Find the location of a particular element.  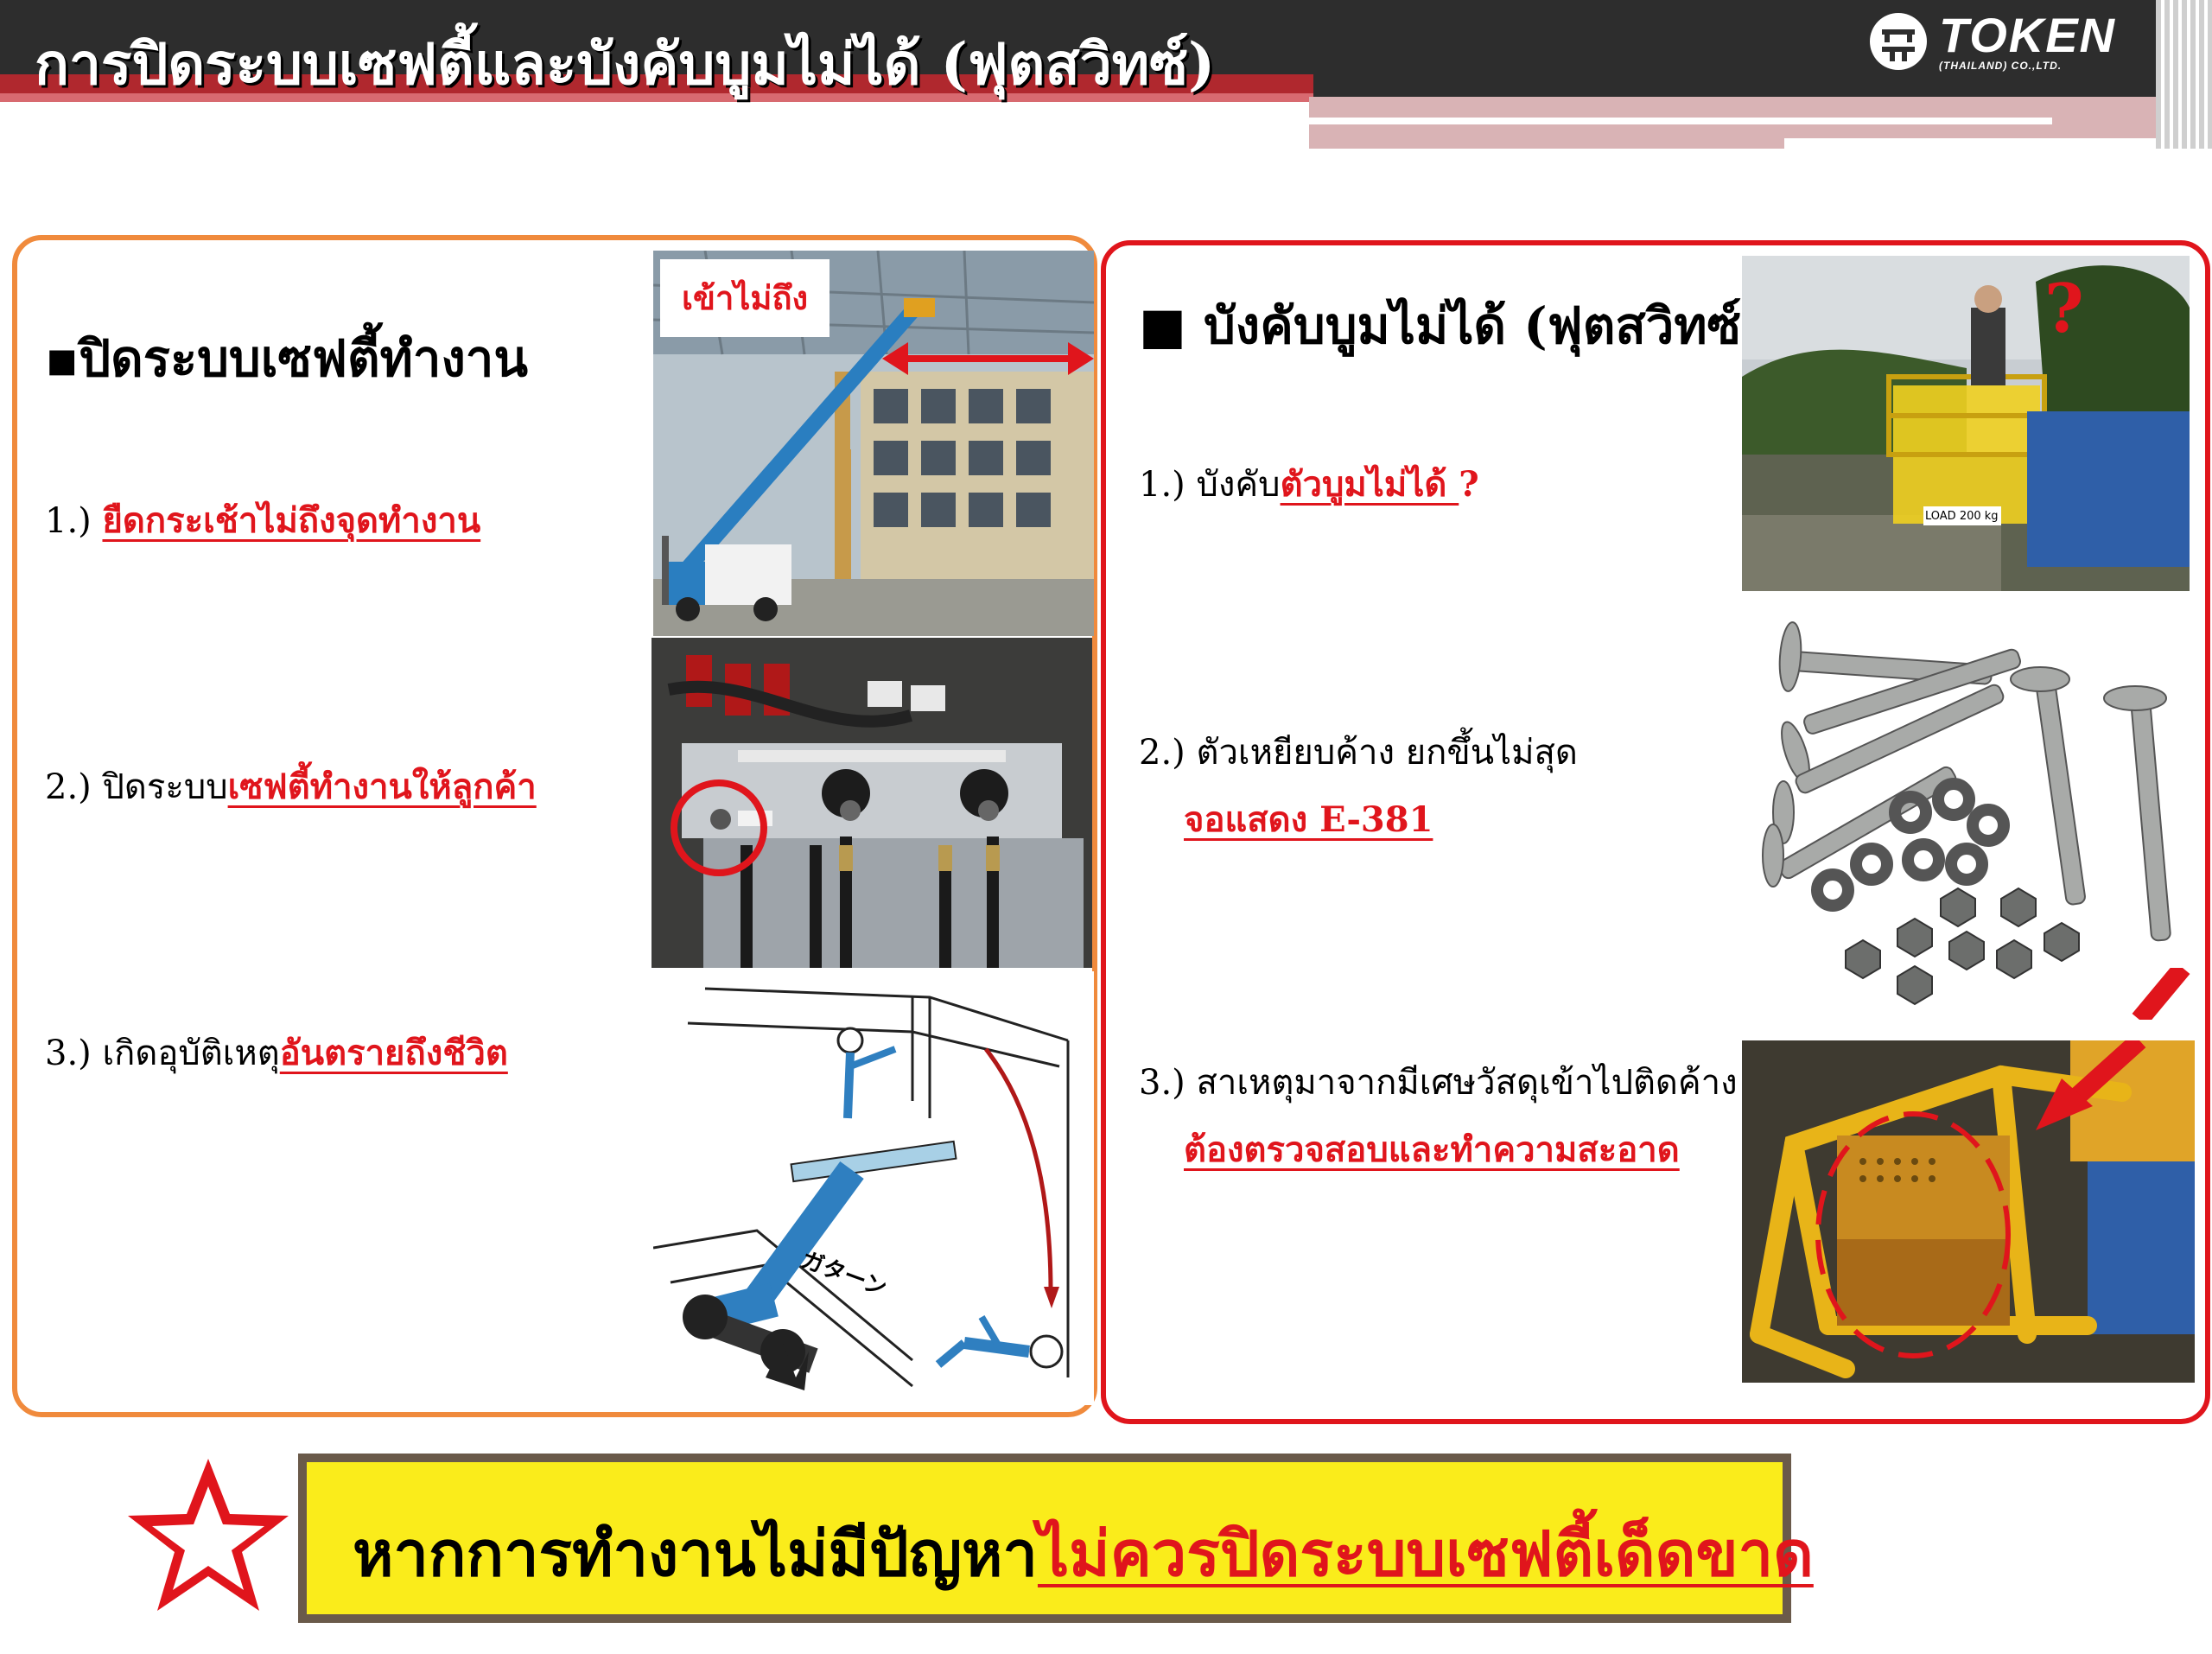

right-item-3-prefix: 3.) สาเหตุมาจากมีเศษวัสดุเข้าไปติดค้าง is located at coordinates (1438, 1083).